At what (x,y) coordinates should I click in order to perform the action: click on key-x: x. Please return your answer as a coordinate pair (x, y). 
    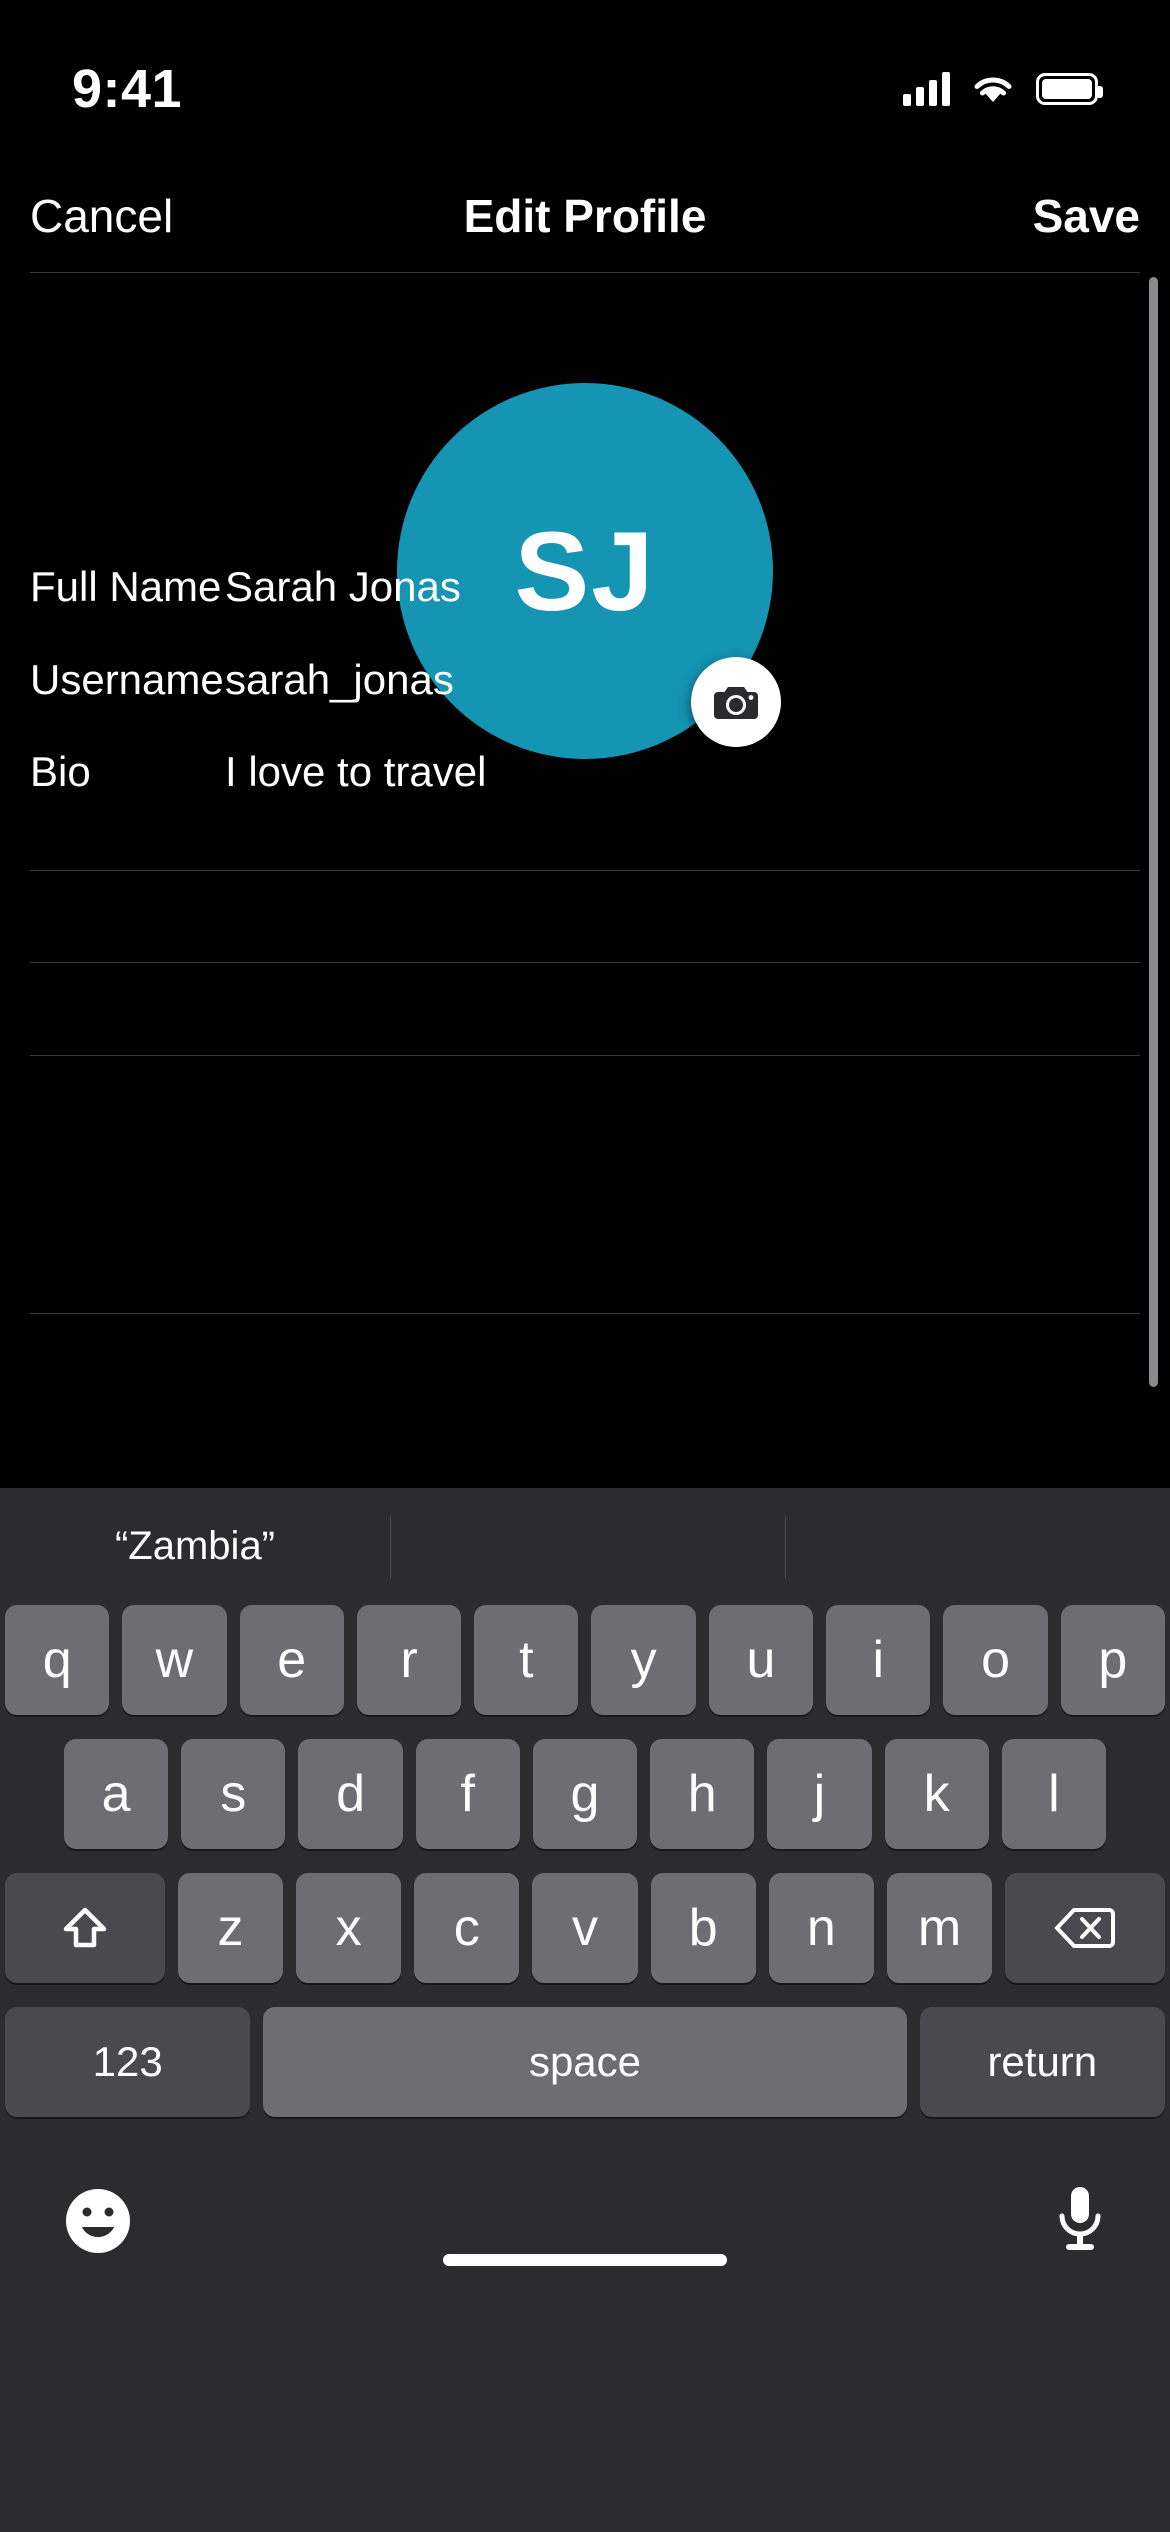
    Looking at the image, I should click on (349, 1928).